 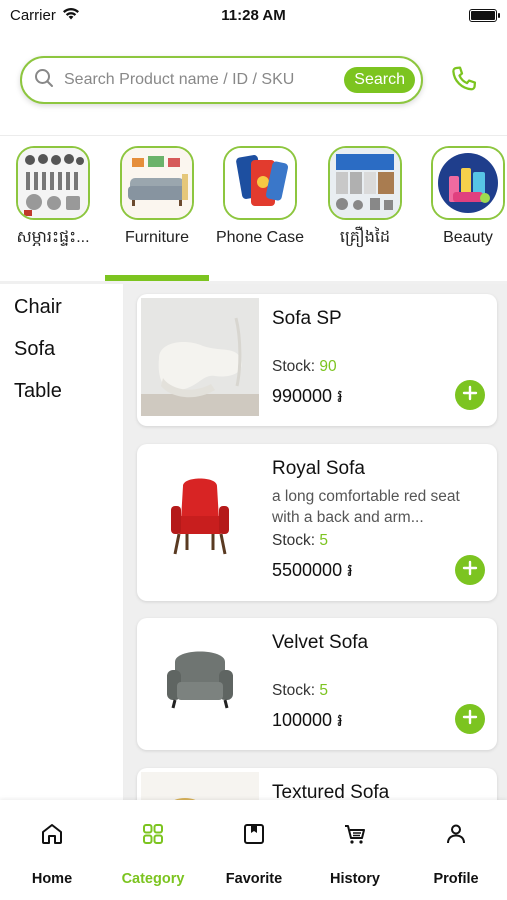 I want to click on nav-history: History, so click(x=355, y=854).